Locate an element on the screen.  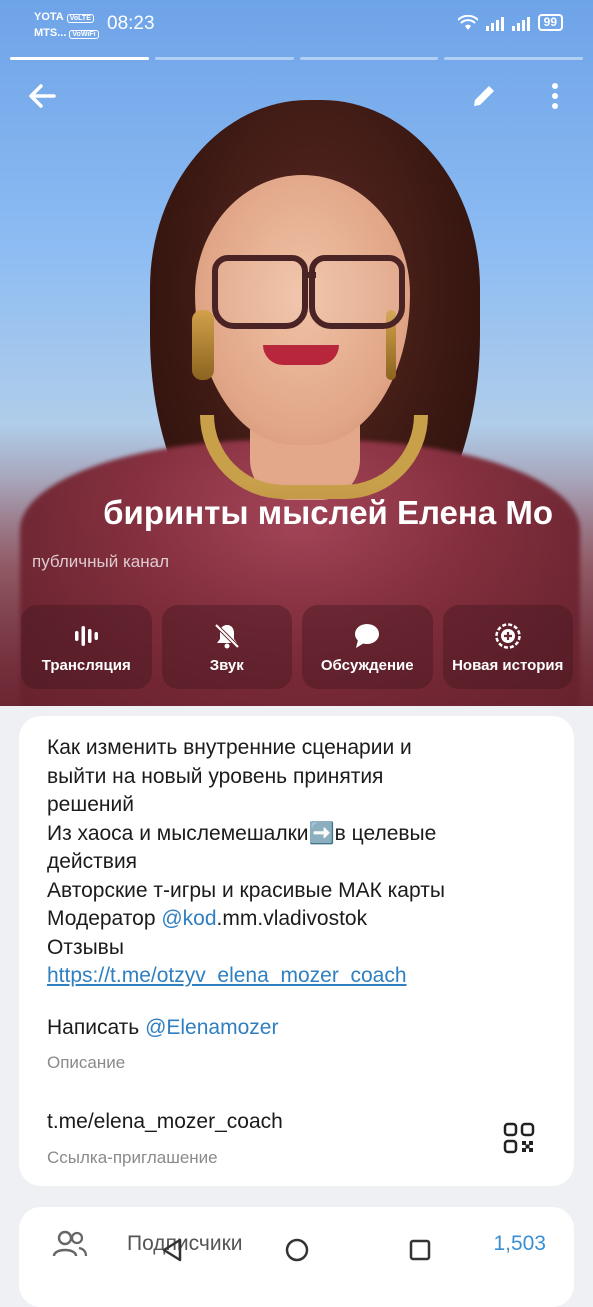
status-bar: YOTA VoLTE MTS... VoWiFi 08:23 99 is located at coordinates (296, 24).